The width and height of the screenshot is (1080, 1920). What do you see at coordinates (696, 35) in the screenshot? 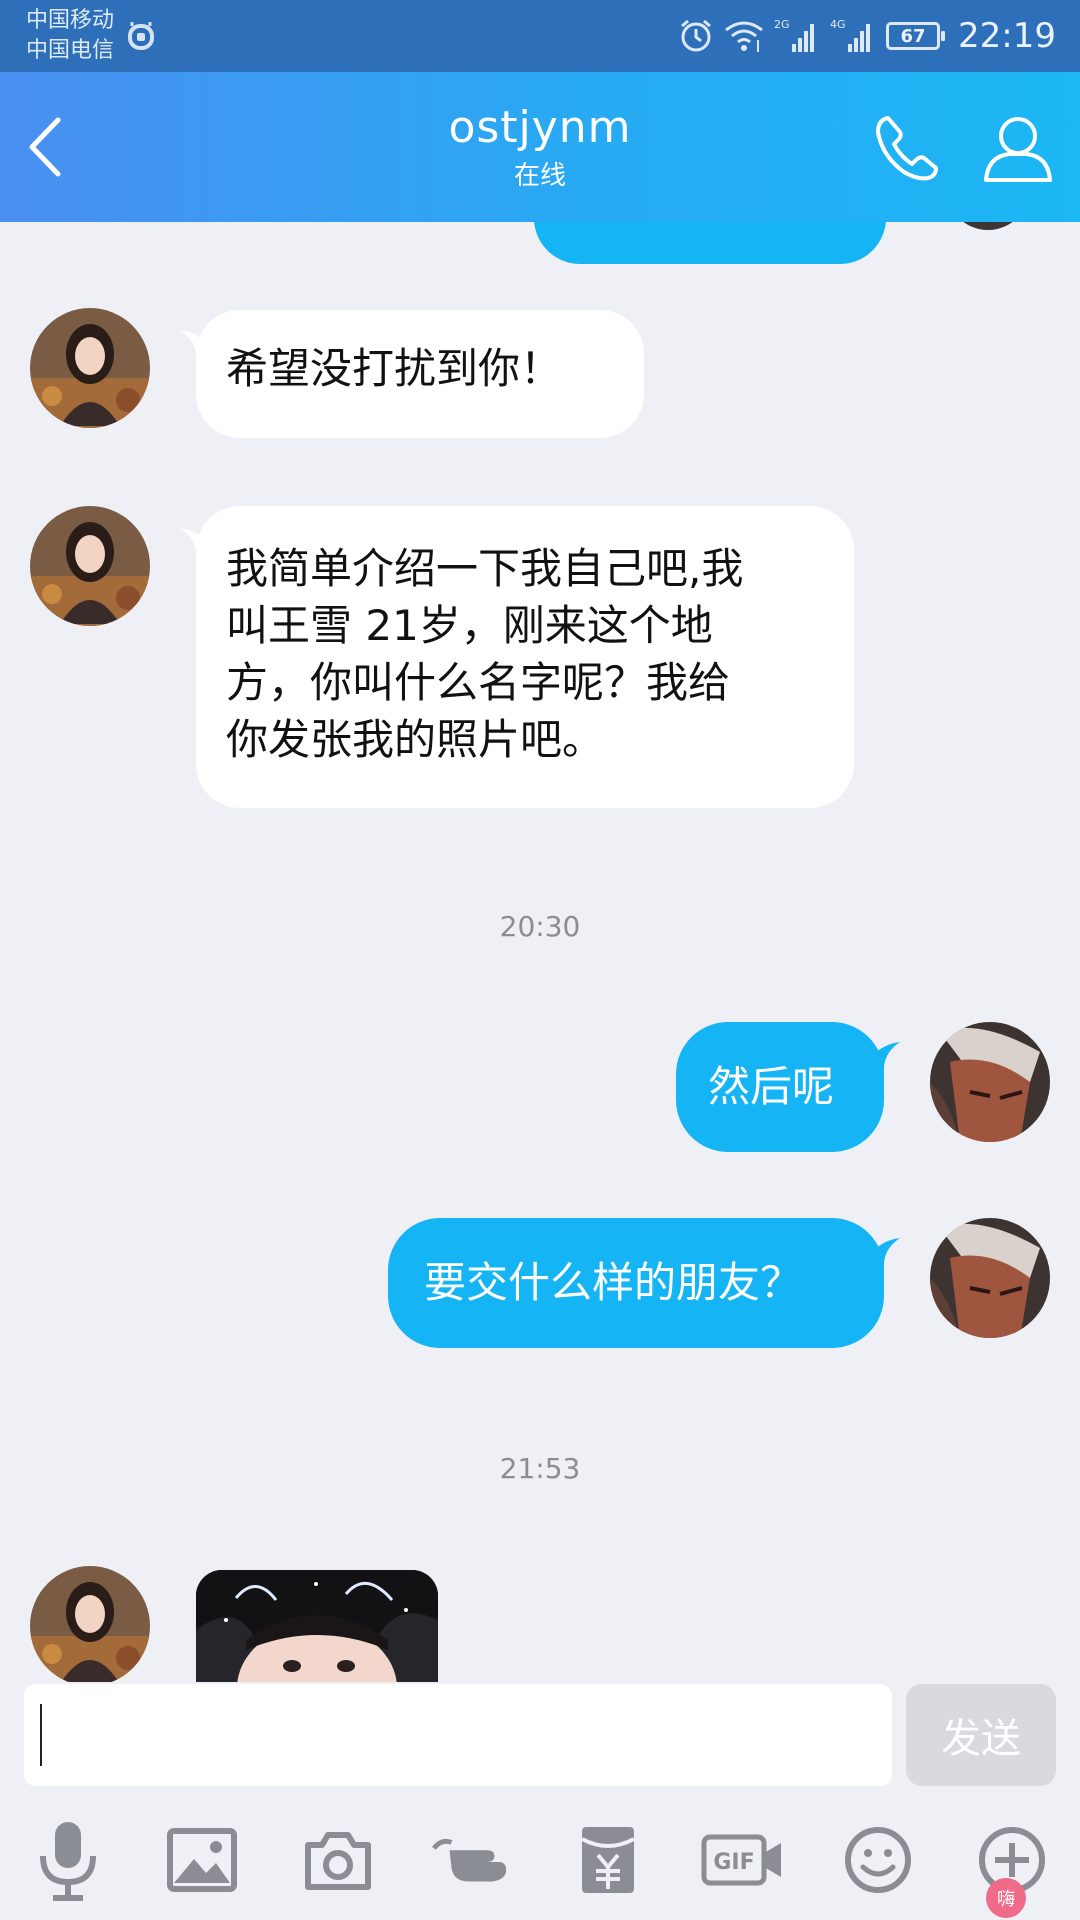
I see `alarm-icon` at bounding box center [696, 35].